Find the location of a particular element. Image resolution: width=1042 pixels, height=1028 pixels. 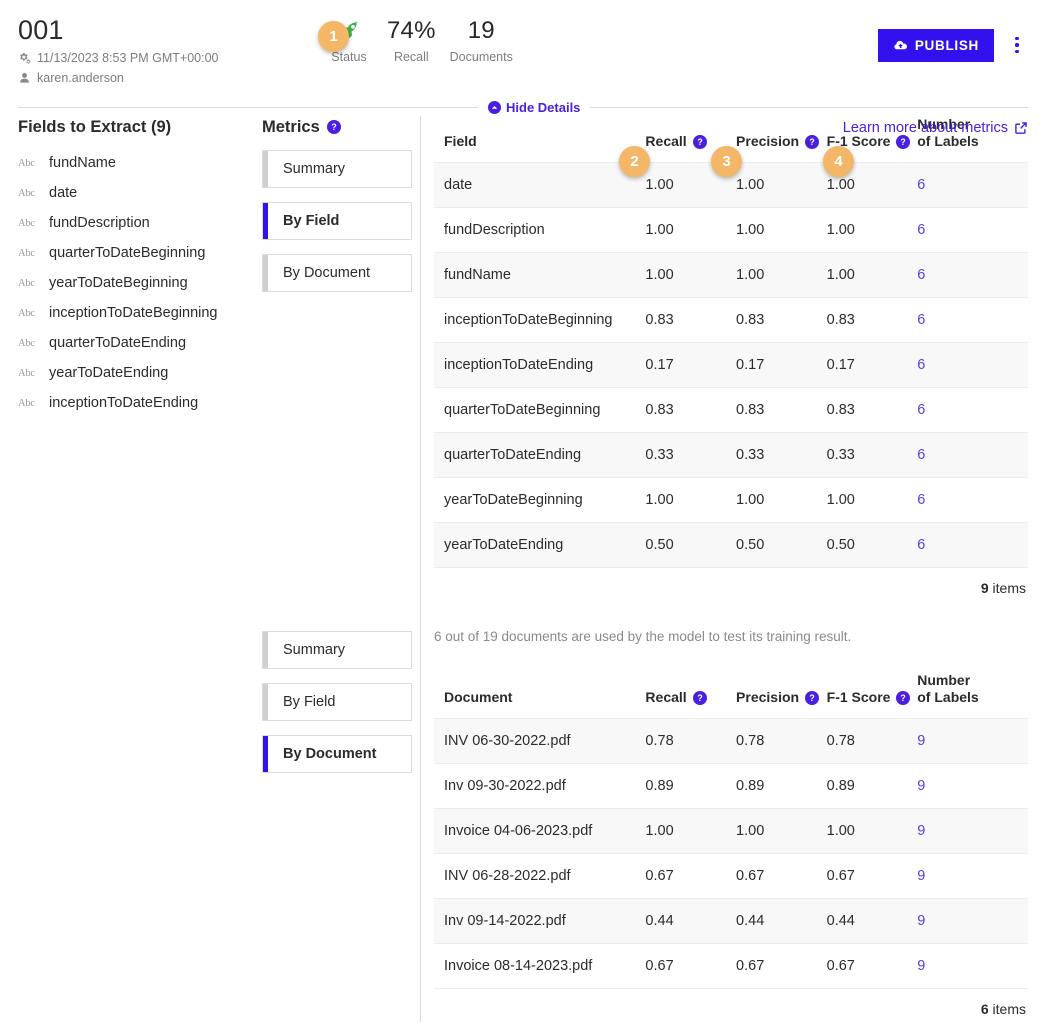

by-field-items-count: 9 items is located at coordinates (731, 582).